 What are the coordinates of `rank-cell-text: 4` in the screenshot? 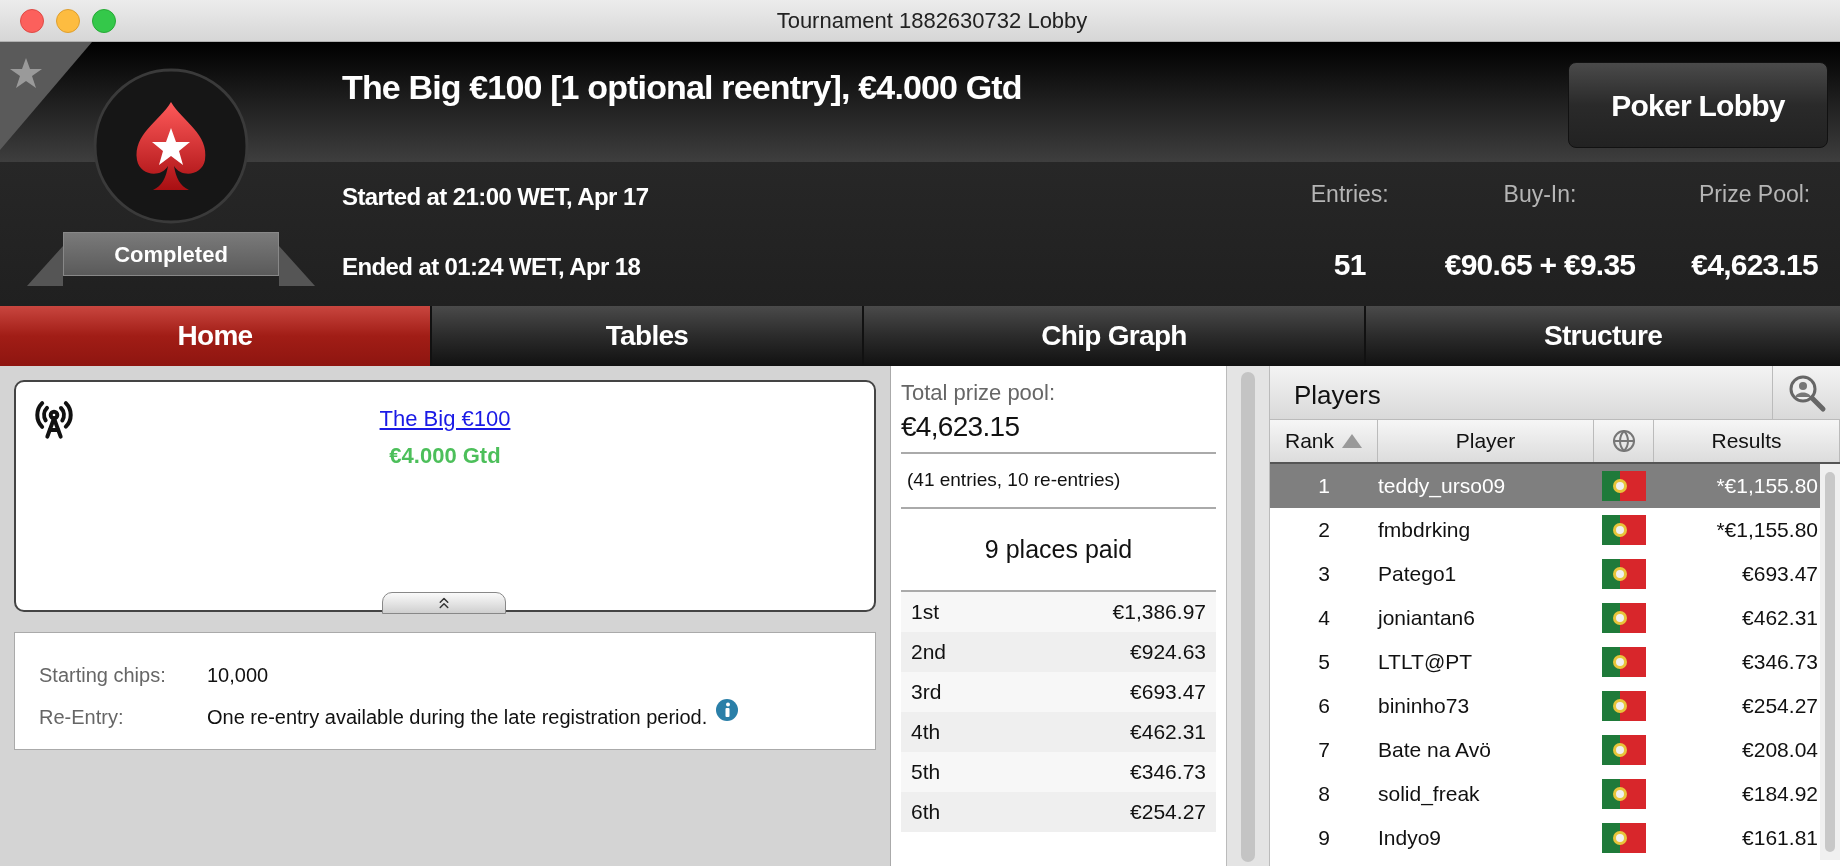 It's located at (1324, 618).